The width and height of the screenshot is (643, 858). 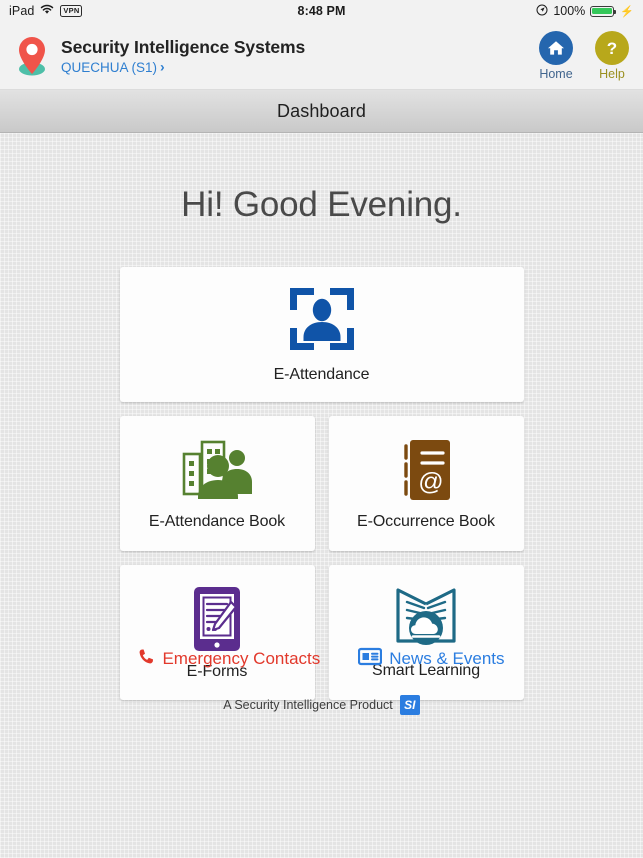 What do you see at coordinates (162, 66) in the screenshot?
I see `chevron-right-icon: ›` at bounding box center [162, 66].